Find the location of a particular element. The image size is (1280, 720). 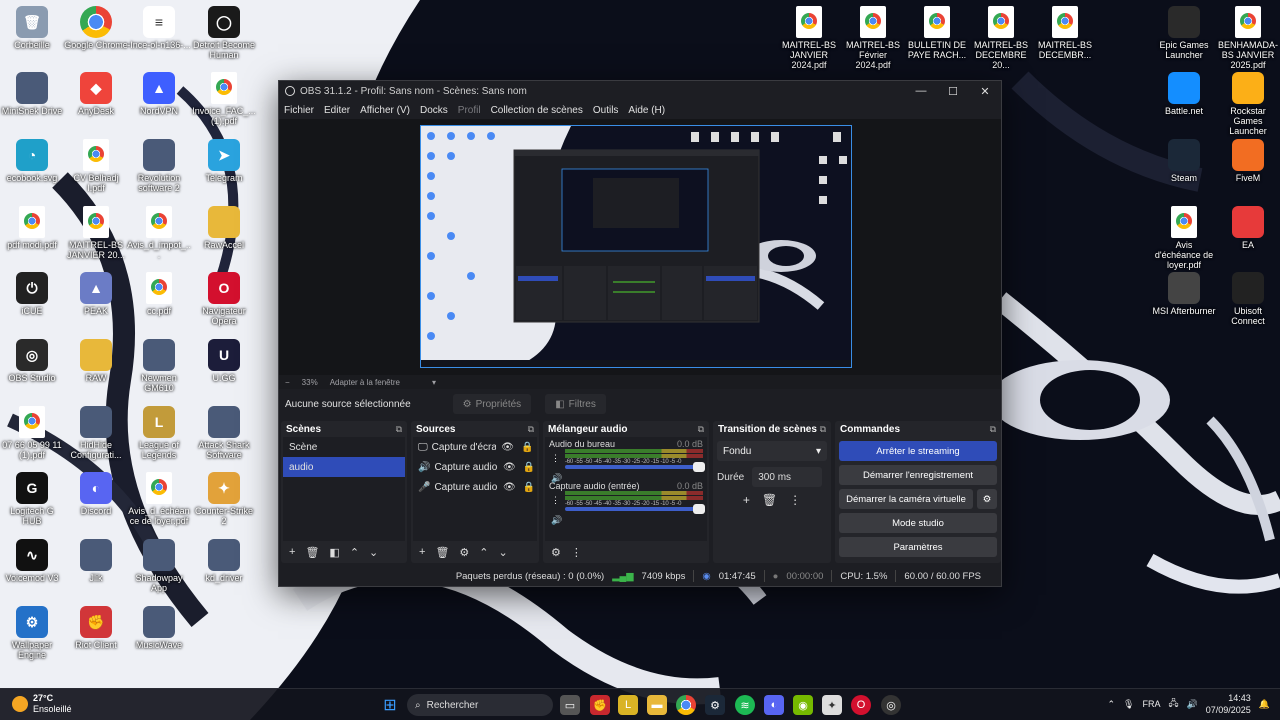

virtual-camera-button: Démarrer la caméra virtuelle is located at coordinates (906, 499).